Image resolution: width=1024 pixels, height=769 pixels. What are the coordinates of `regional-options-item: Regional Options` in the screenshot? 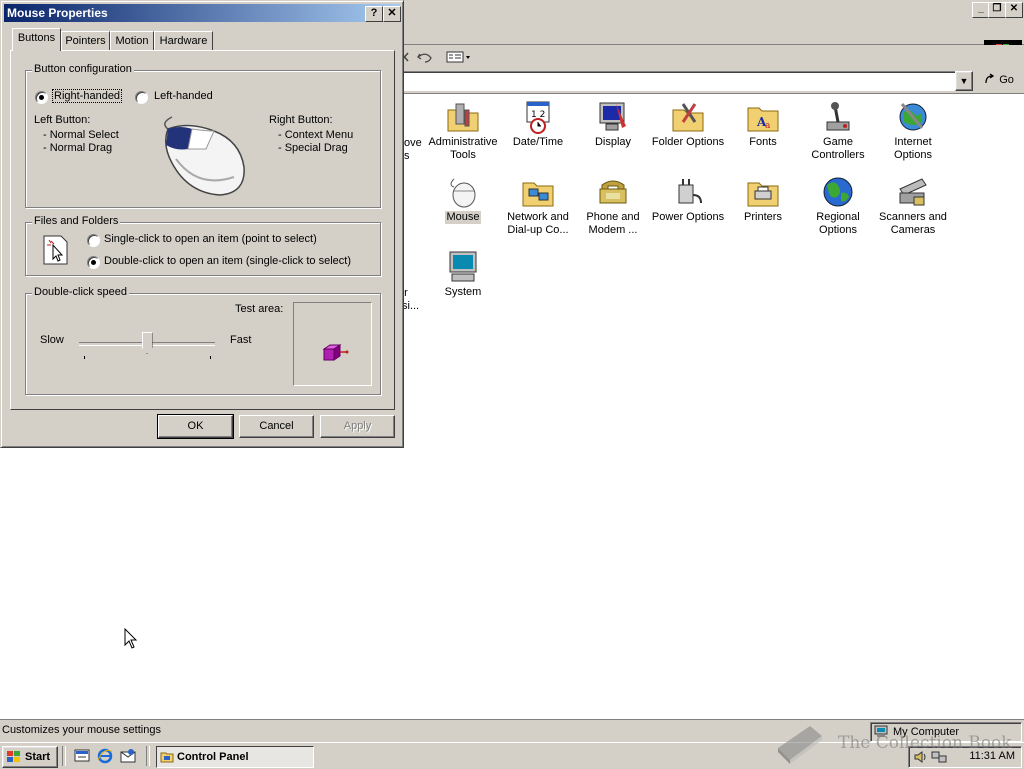 It's located at (838, 204).